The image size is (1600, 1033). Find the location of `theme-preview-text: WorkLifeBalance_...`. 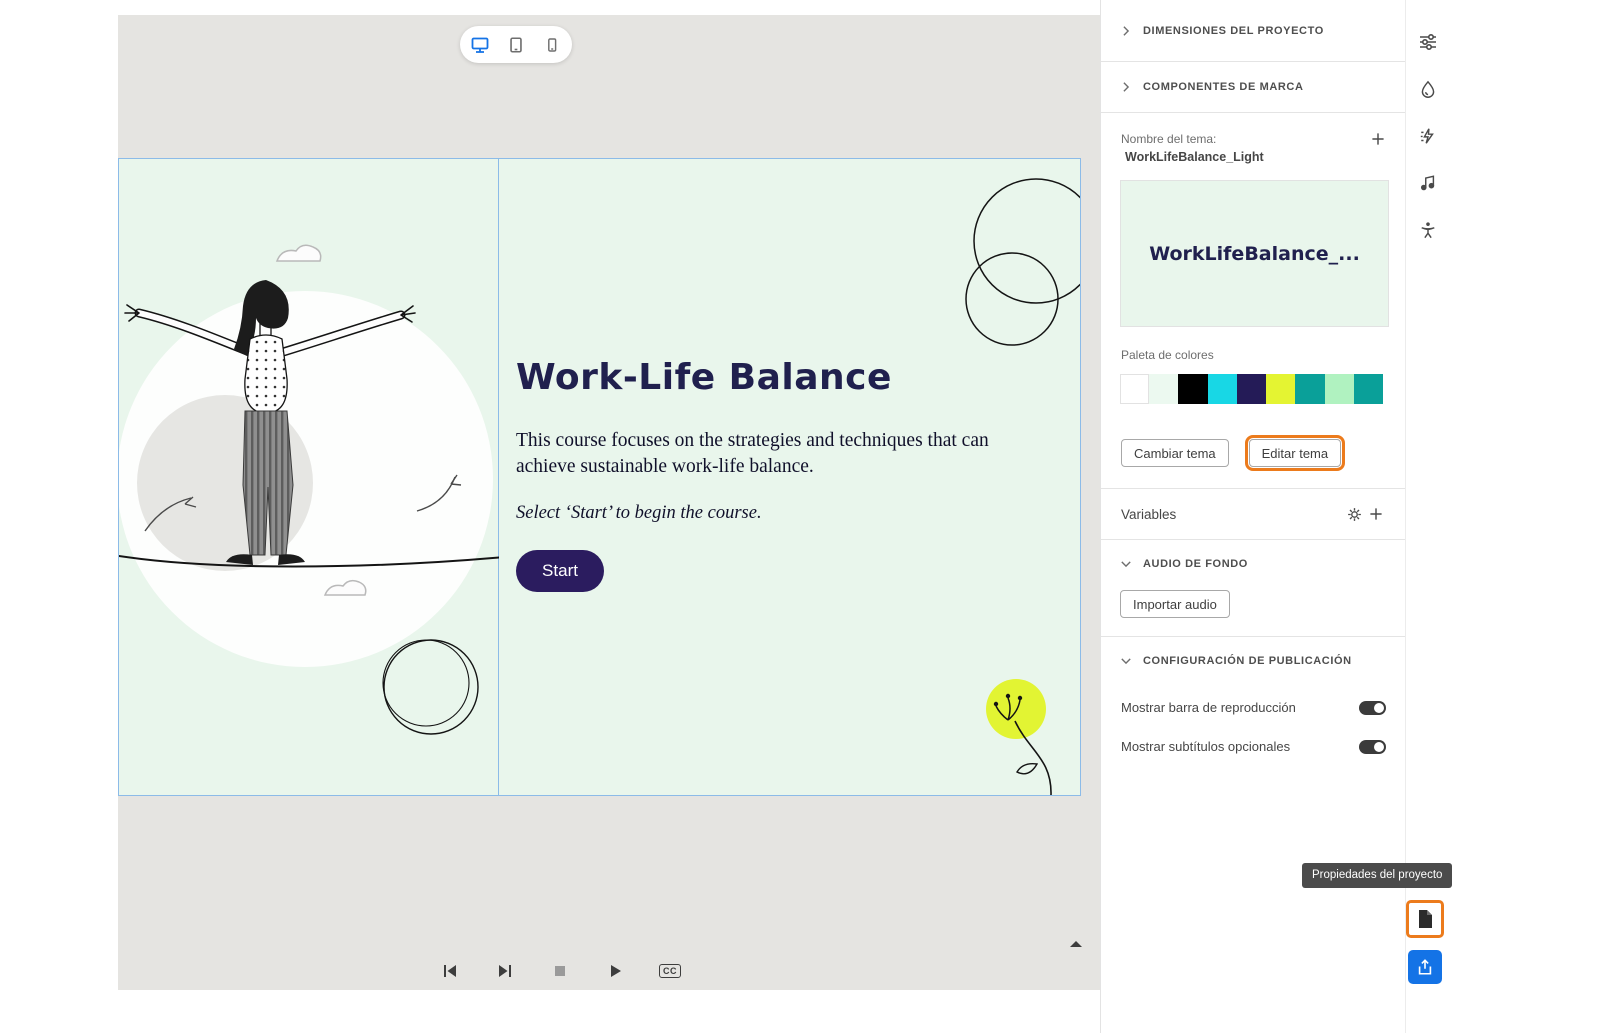

theme-preview-text: WorkLifeBalance_... is located at coordinates (1254, 253).